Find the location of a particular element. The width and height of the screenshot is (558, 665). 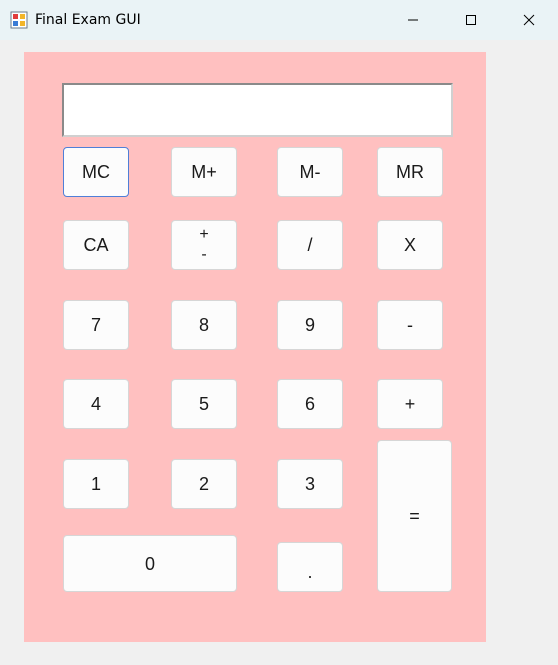

digit-7-button: 7 is located at coordinates (96, 325).